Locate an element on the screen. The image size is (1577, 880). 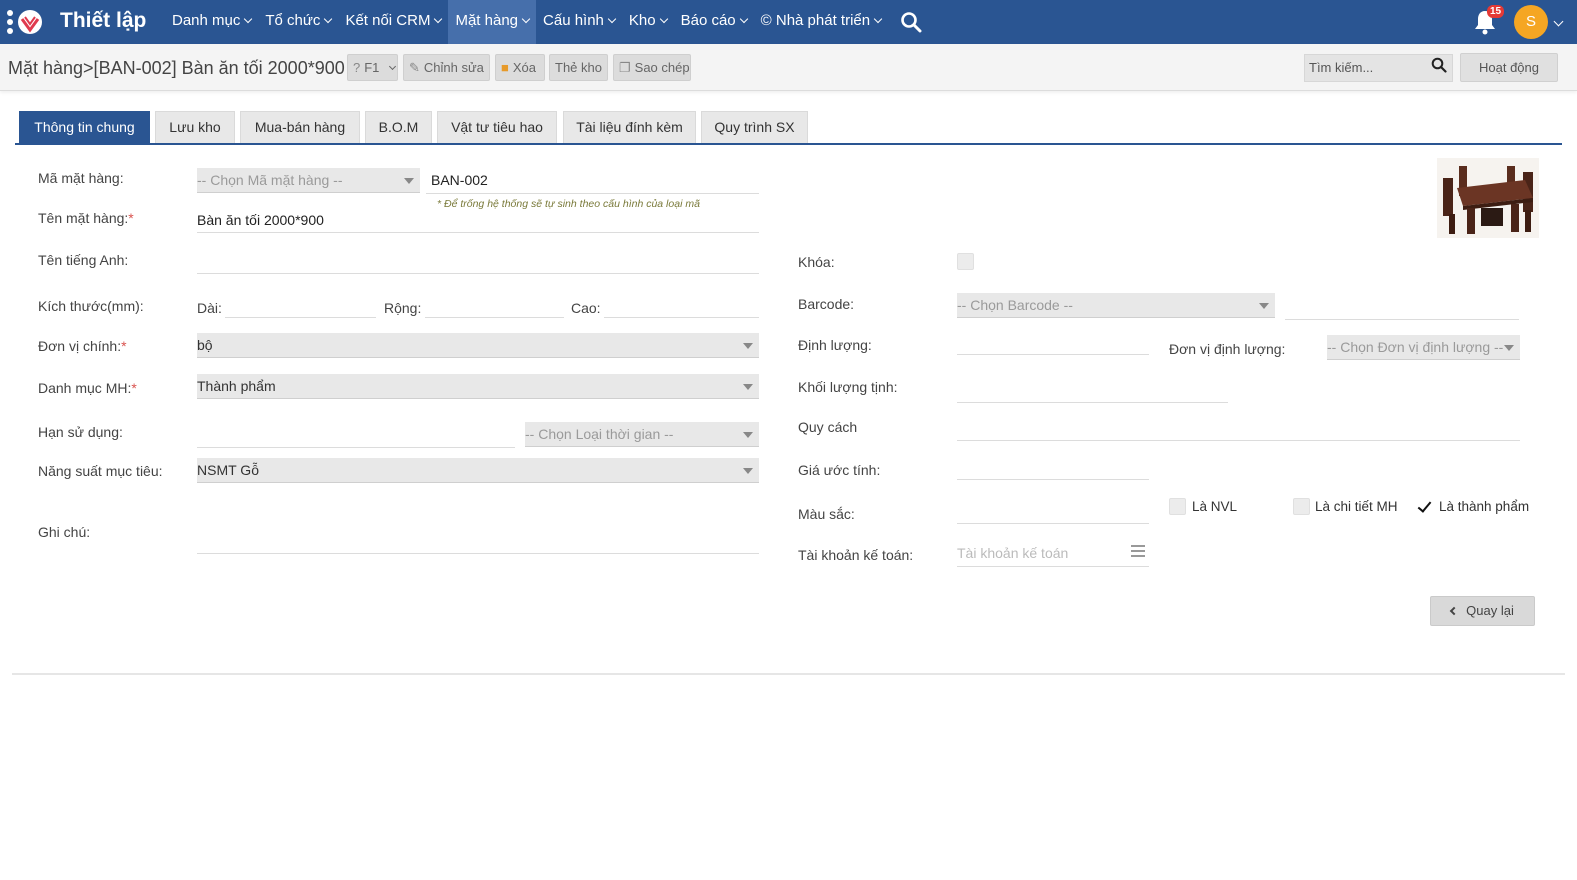
note-label: Ghi chú: is located at coordinates (64, 532).